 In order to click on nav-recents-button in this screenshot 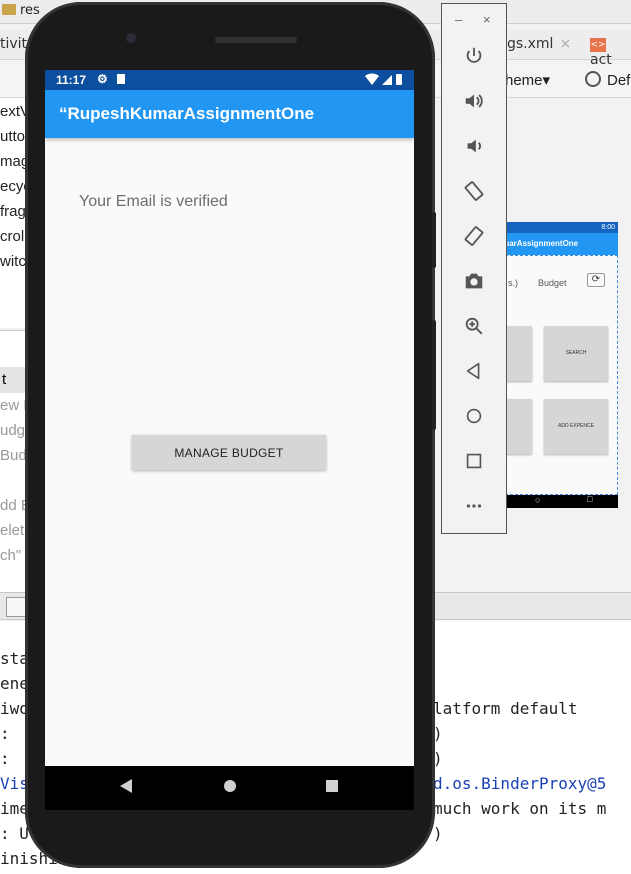, I will do `click(332, 788)`.